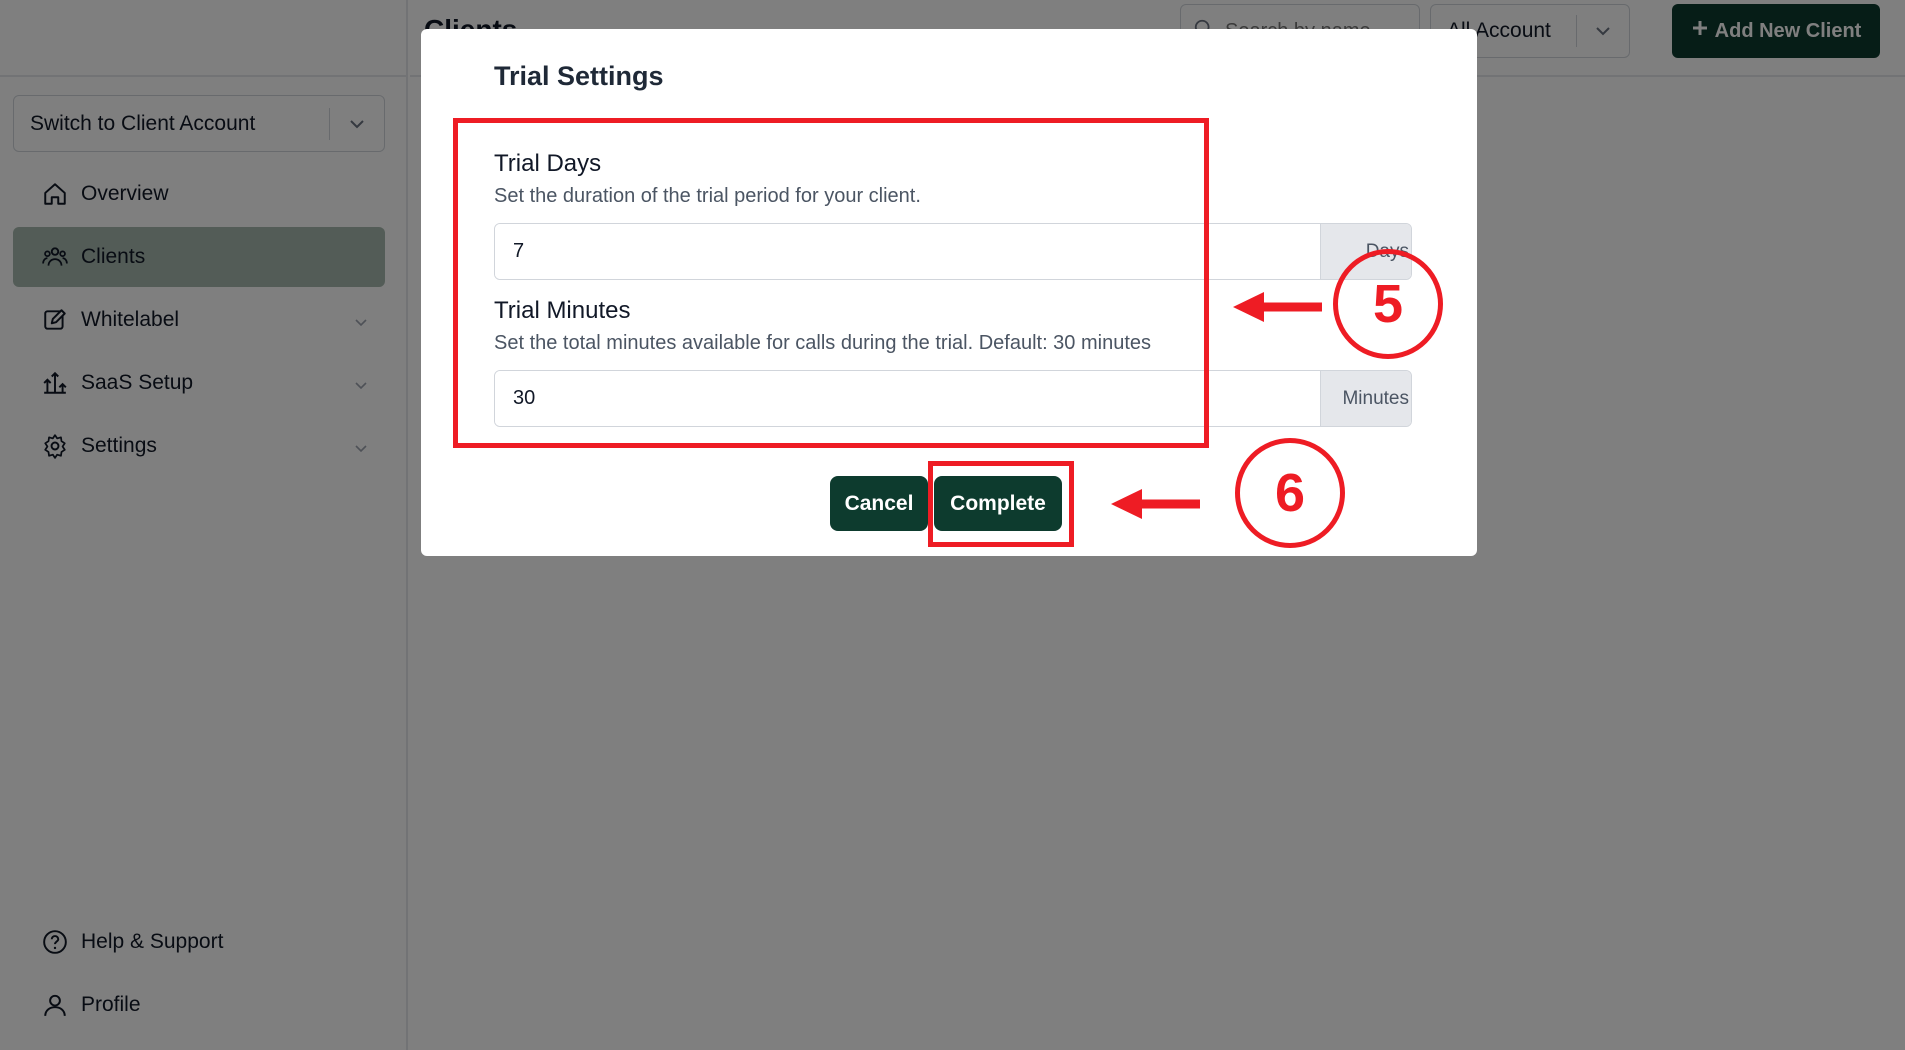  What do you see at coordinates (879, 503) in the screenshot?
I see `cancel-button: Cancel` at bounding box center [879, 503].